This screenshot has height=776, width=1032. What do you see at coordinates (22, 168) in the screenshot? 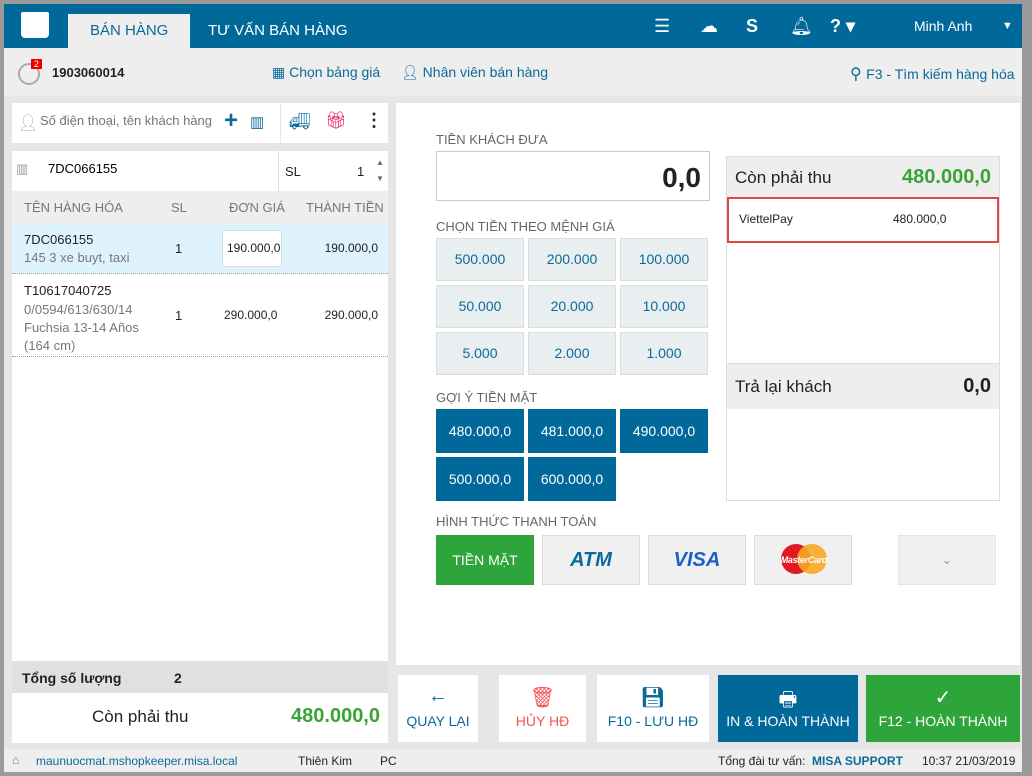
I see `barcode-icon: ▥` at bounding box center [22, 168].